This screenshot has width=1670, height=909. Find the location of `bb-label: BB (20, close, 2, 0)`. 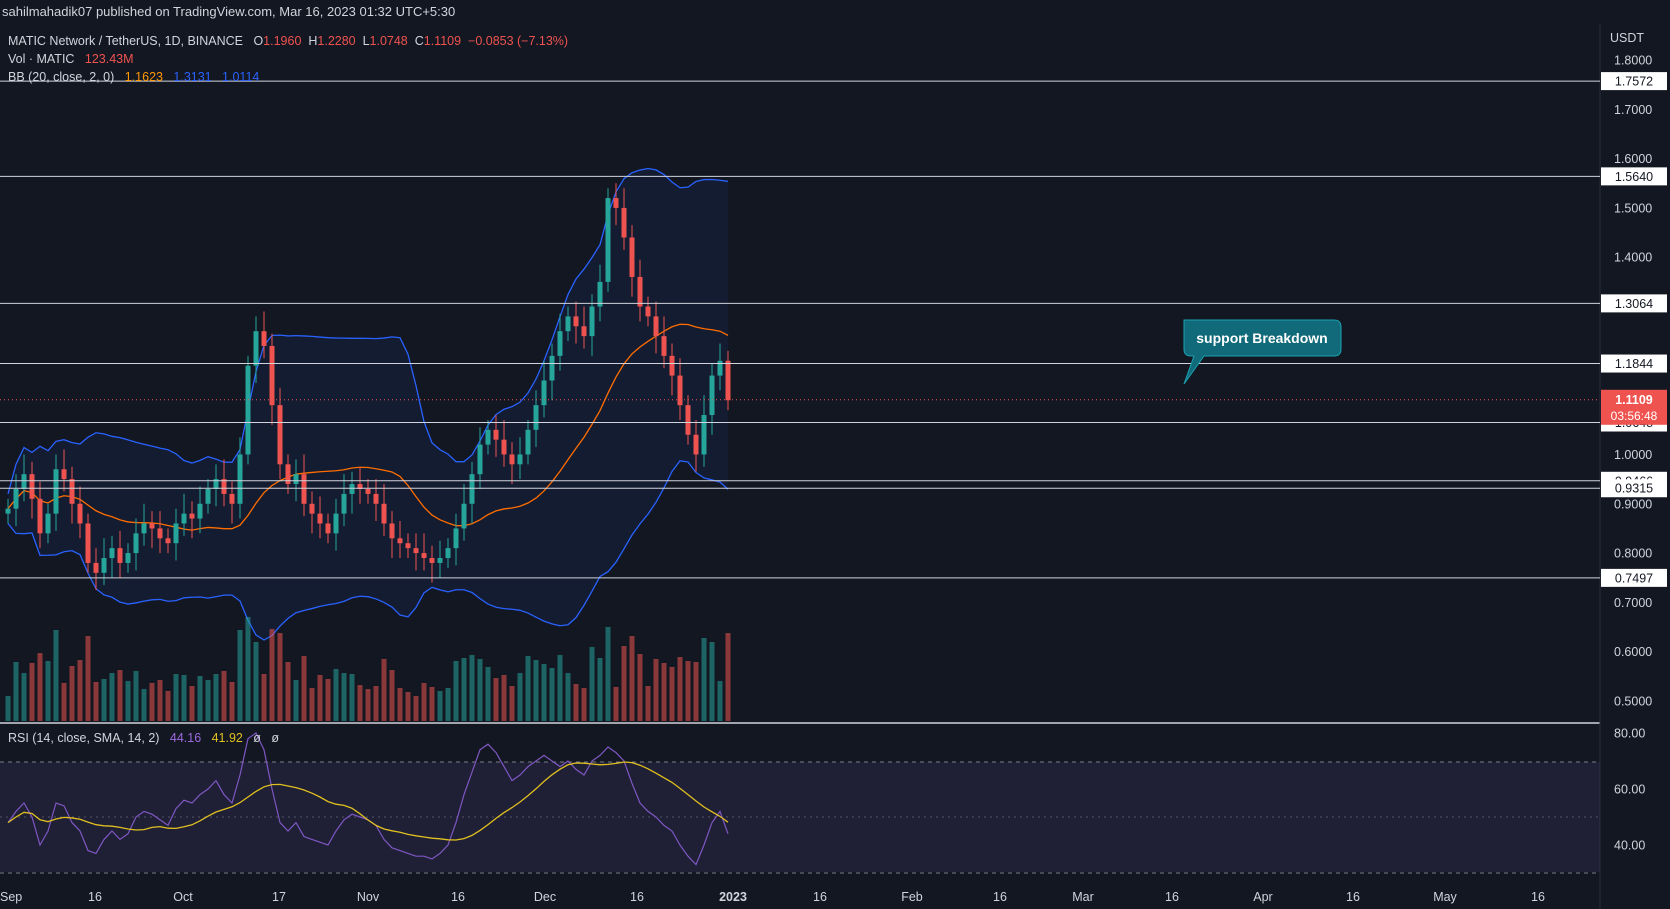

bb-label: BB (20, close, 2, 0) is located at coordinates (61, 77).